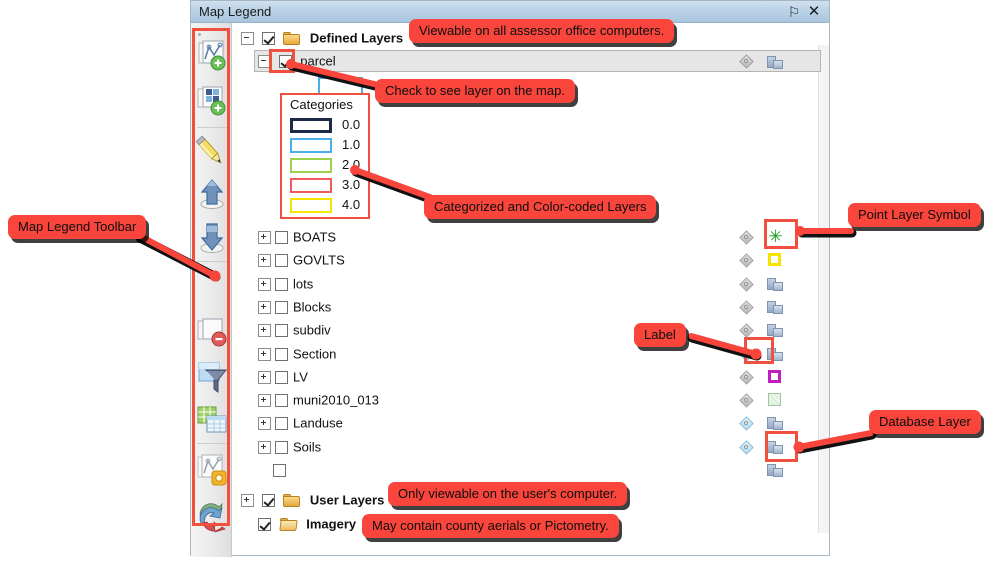 This screenshot has height=568, width=1000. I want to click on callout-categorized: Categorized and Color-coded Layers, so click(540, 207).